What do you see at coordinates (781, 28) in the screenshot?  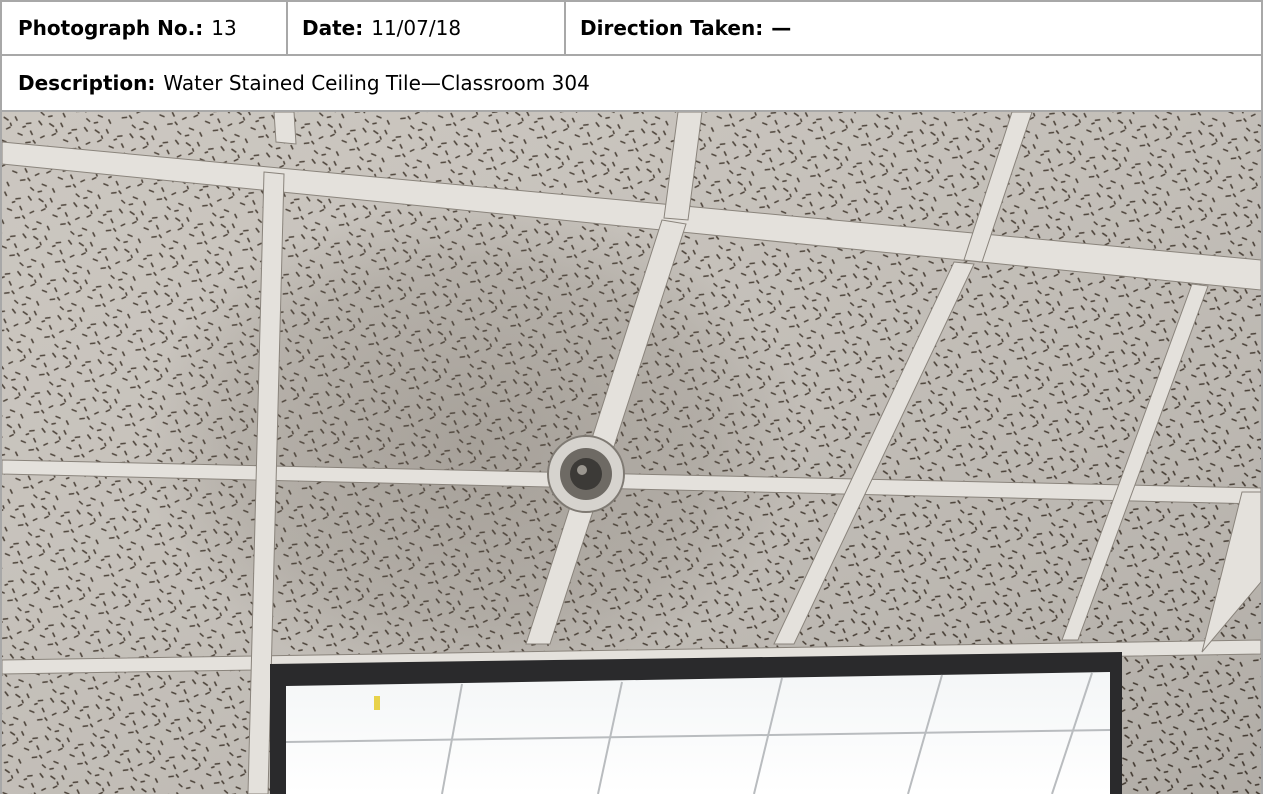 I see `direction-value: —` at bounding box center [781, 28].